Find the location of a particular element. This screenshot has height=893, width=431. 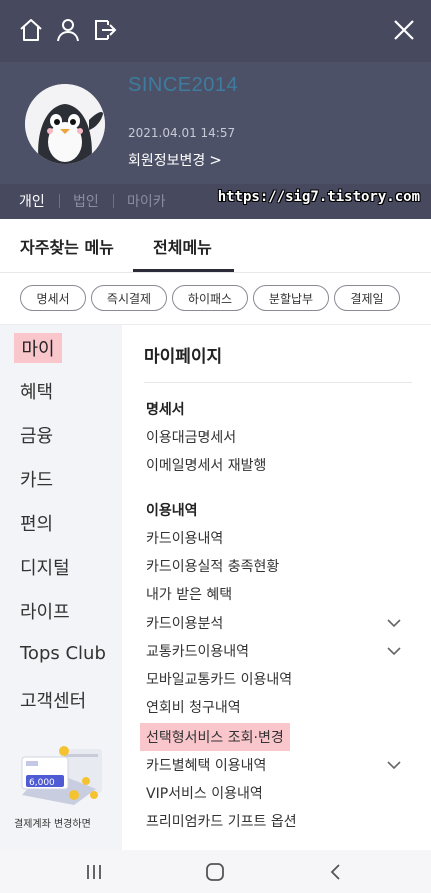

page-title: 마이페이지 is located at coordinates (183, 357).